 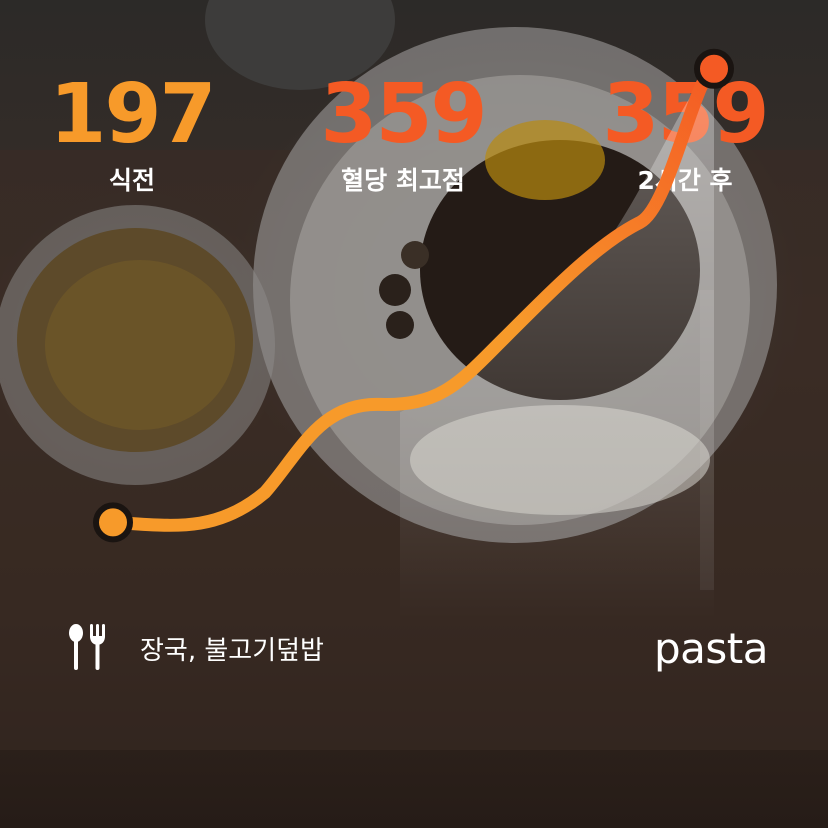 I want to click on meal-description: 장국, 불고기덮밥, so click(x=232, y=651).